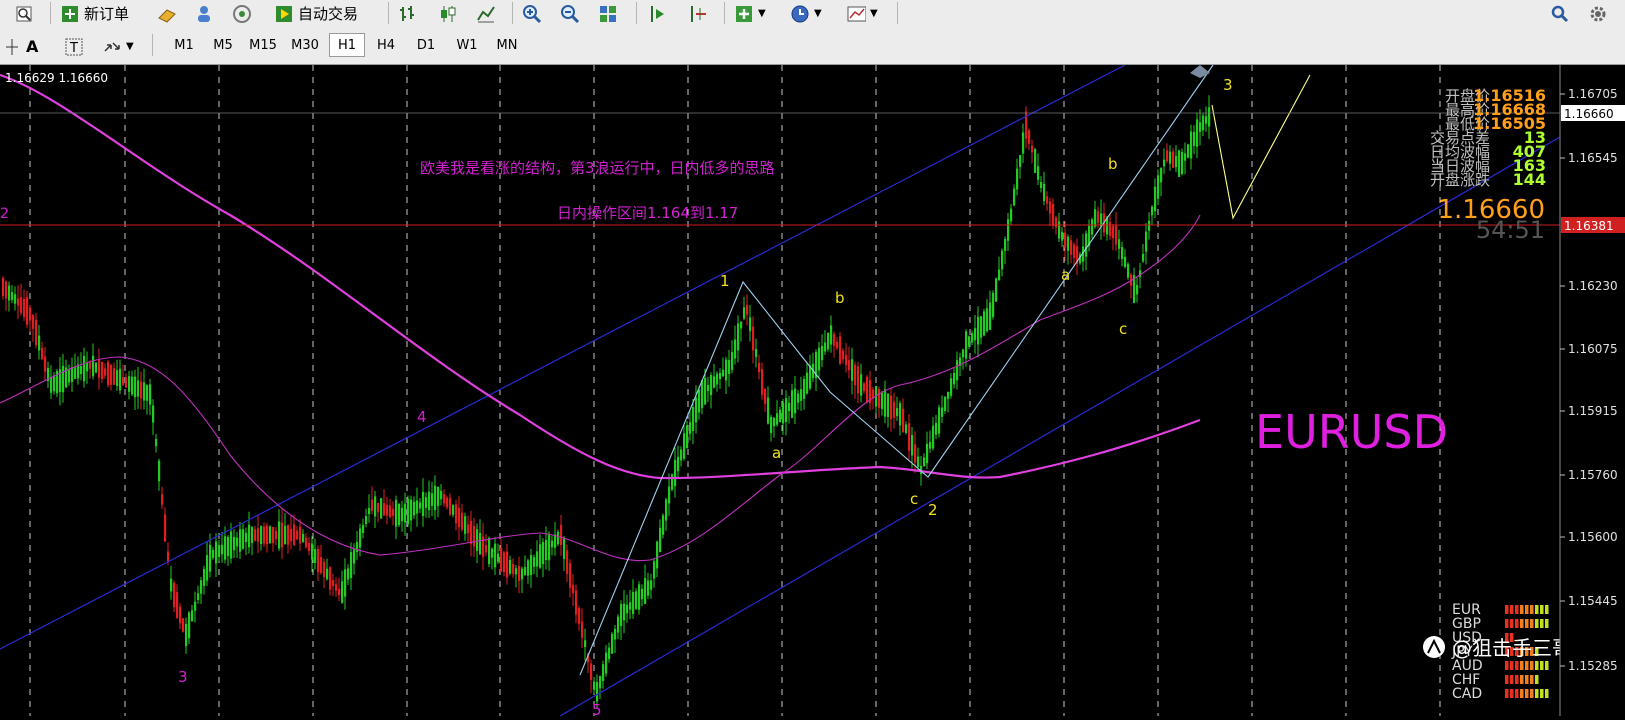 The width and height of the screenshot is (1625, 720). What do you see at coordinates (263, 45) in the screenshot?
I see `timeframe-m15: M15` at bounding box center [263, 45].